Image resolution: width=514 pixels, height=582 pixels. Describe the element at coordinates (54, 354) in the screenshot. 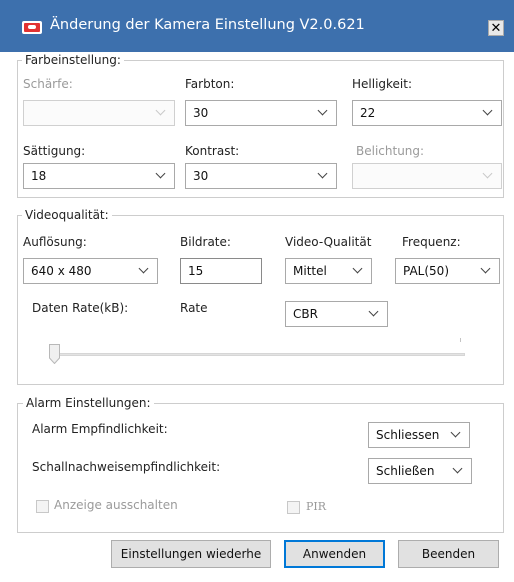

I see `data-rate-slider-thumb` at that location.